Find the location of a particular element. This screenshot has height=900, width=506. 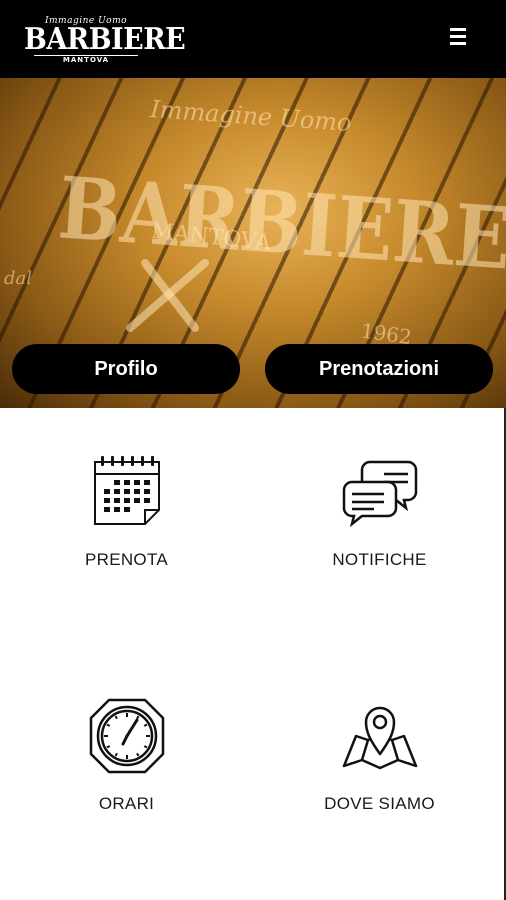

top-bar: Immagine Uomo BARBIERE MANTOVA is located at coordinates (253, 39).